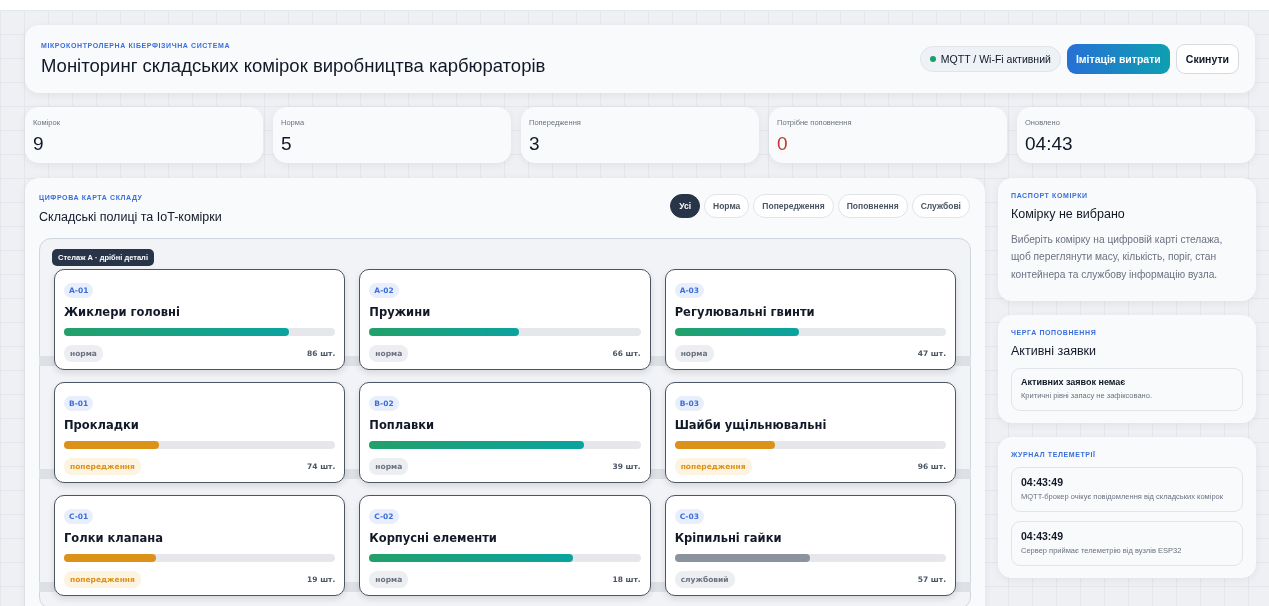  What do you see at coordinates (287, 144) in the screenshot?
I see `stat-value: 5` at bounding box center [287, 144].